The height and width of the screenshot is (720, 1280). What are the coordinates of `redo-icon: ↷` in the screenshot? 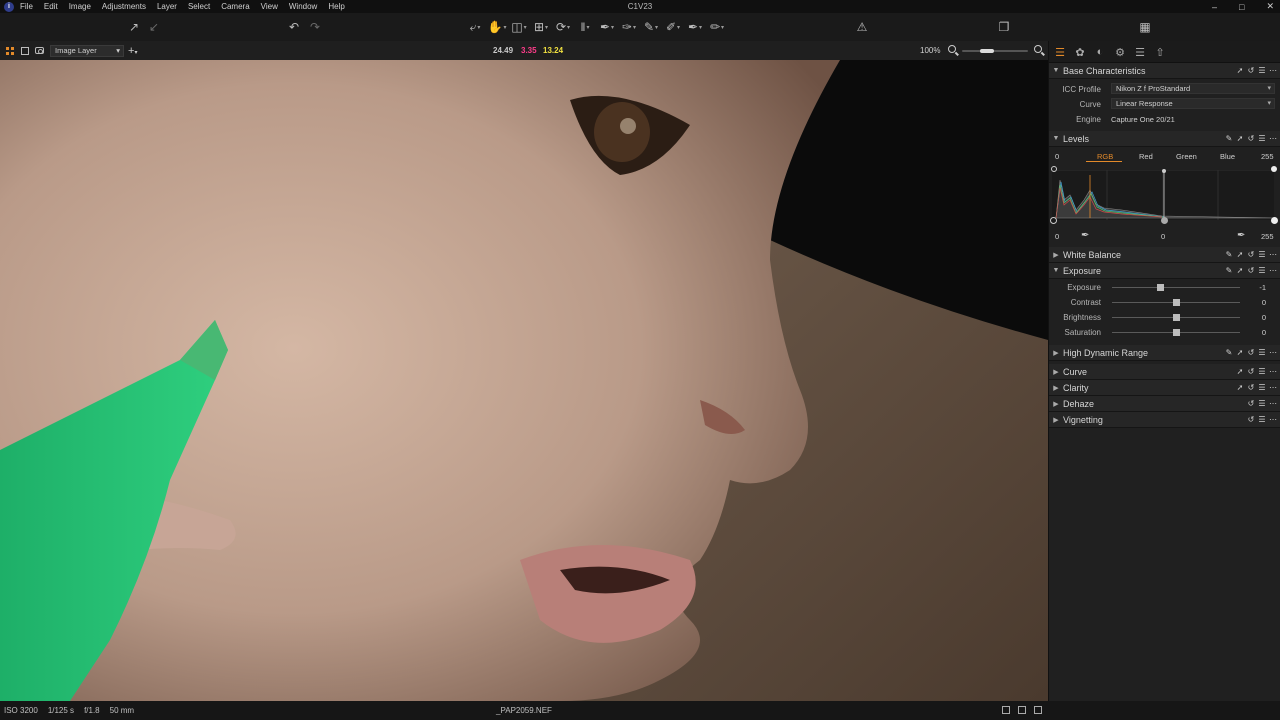 It's located at (315, 27).